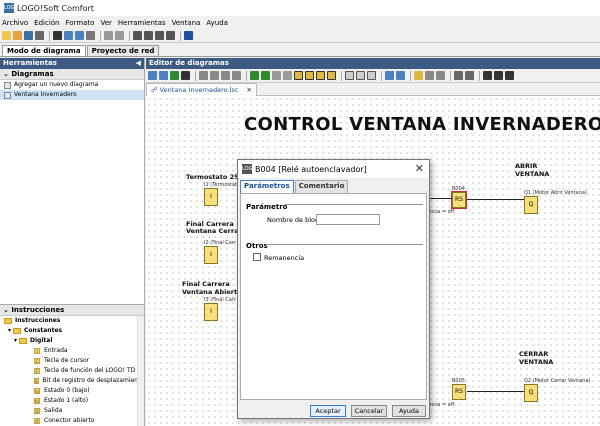 Image resolution: width=600 pixels, height=426 pixels. What do you see at coordinates (46, 23) in the screenshot?
I see `menu-edicion: Edición` at bounding box center [46, 23].